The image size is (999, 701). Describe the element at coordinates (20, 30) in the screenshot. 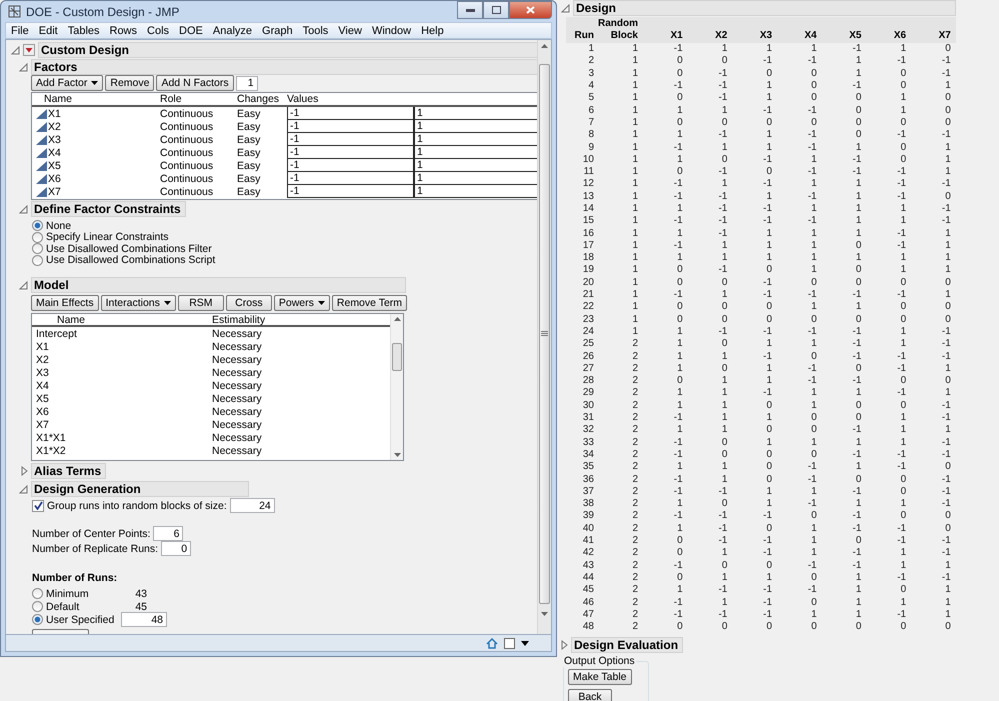

I see `menu-item: File` at that location.